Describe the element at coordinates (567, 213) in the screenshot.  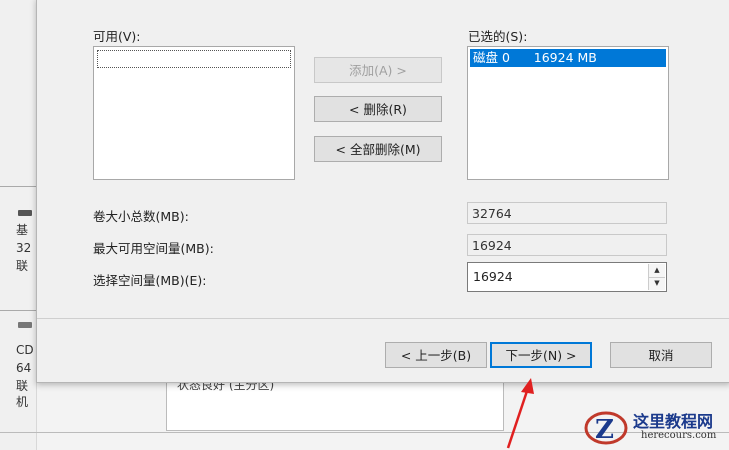
I see `volume-total-field: 32764` at that location.